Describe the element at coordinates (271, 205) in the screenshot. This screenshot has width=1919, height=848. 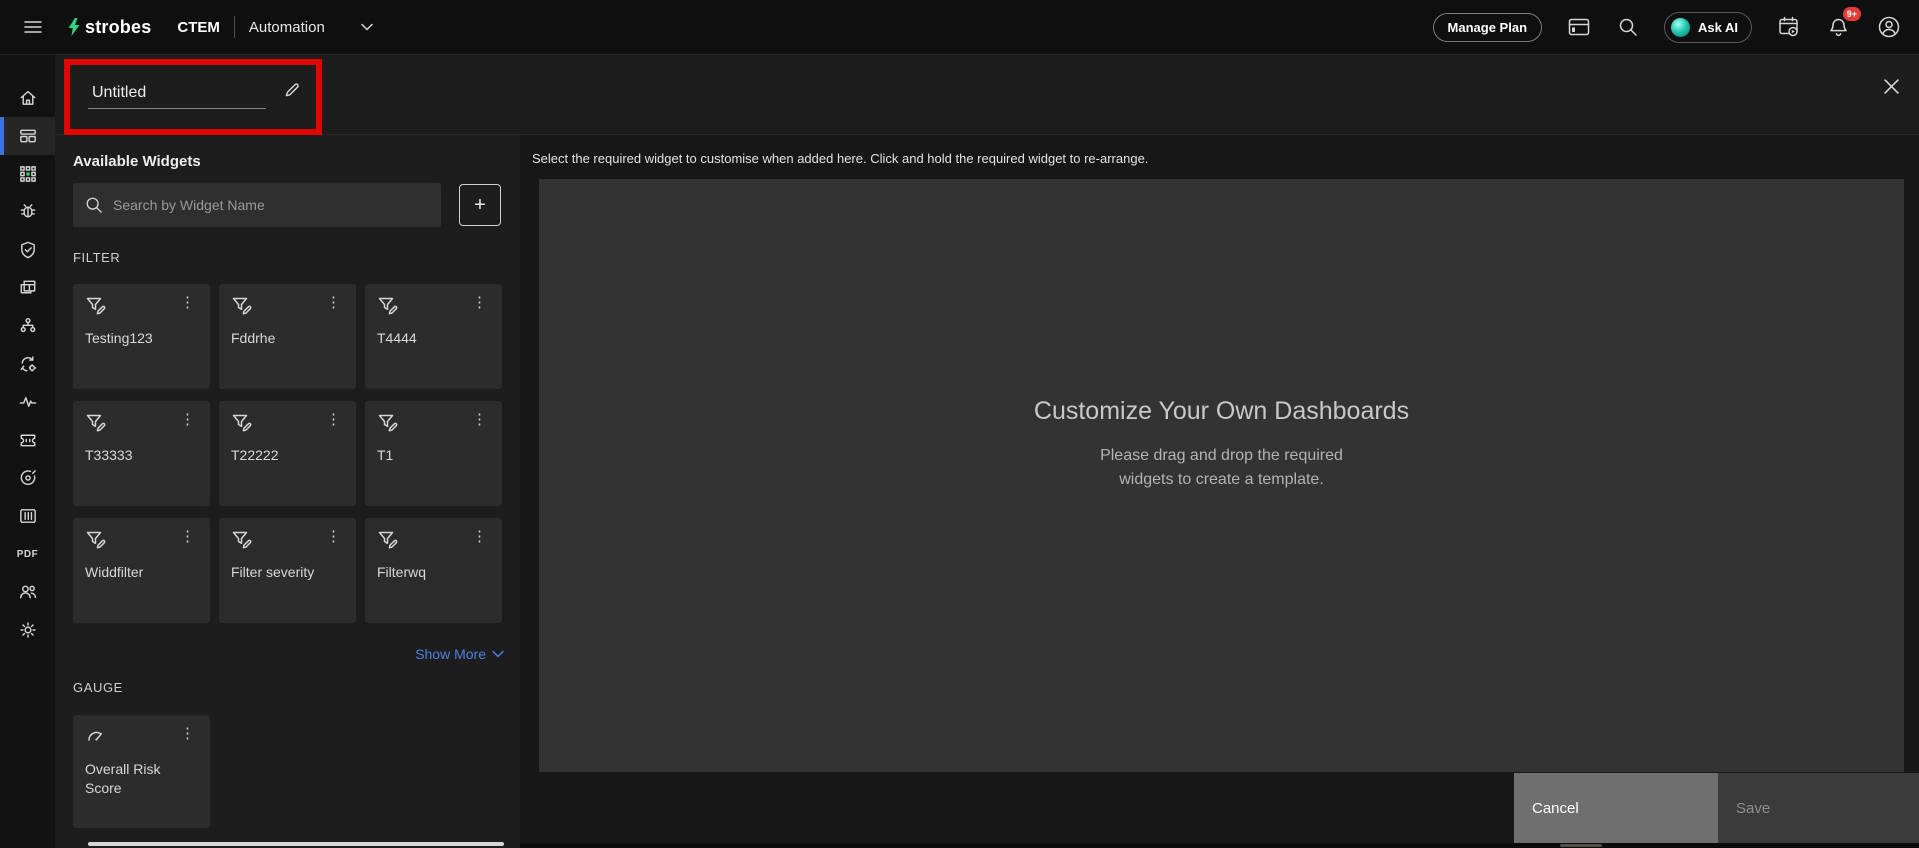
I see `widget-search-input` at that location.